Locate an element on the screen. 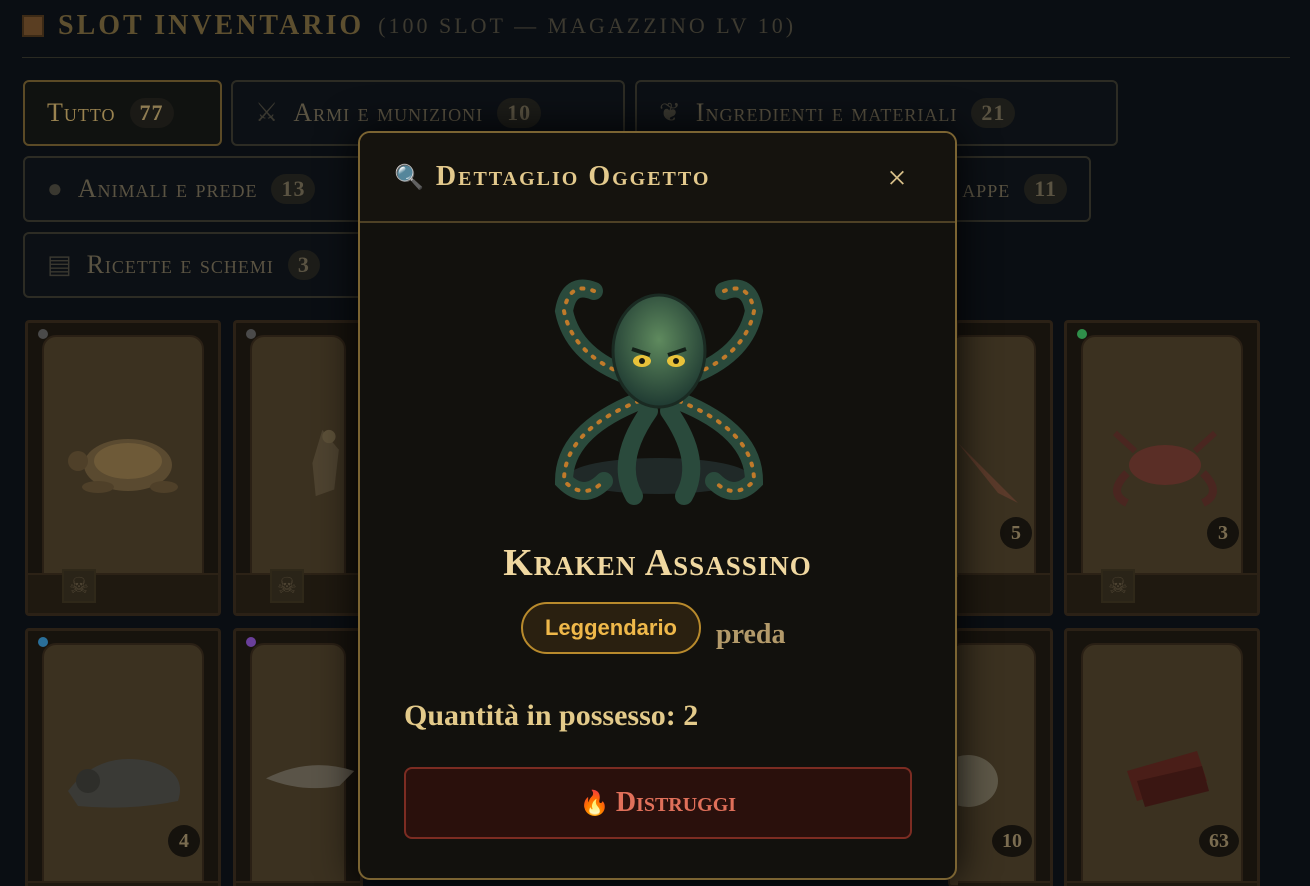 This screenshot has height=886, width=1310. filter-ricette: ▤ Ricette e schemi 3 is located at coordinates (203, 265).